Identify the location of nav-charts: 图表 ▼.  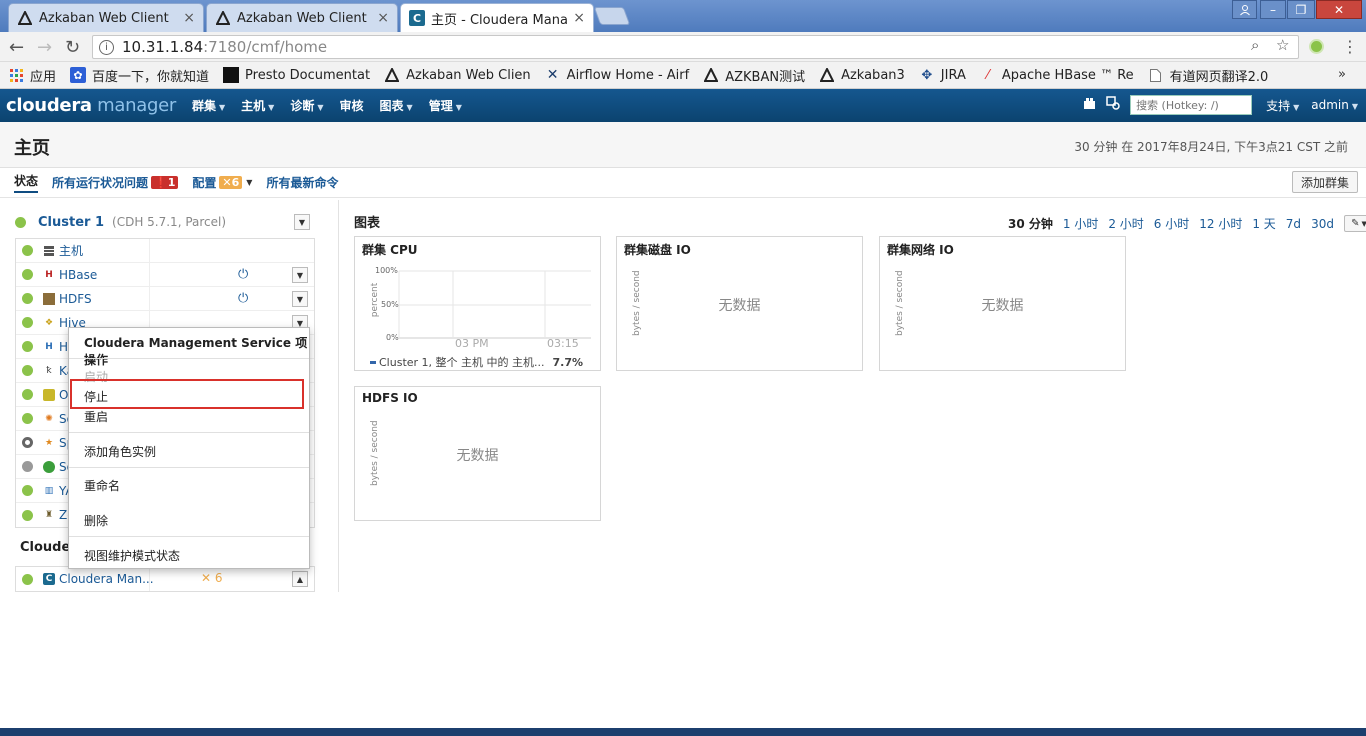
(396, 105).